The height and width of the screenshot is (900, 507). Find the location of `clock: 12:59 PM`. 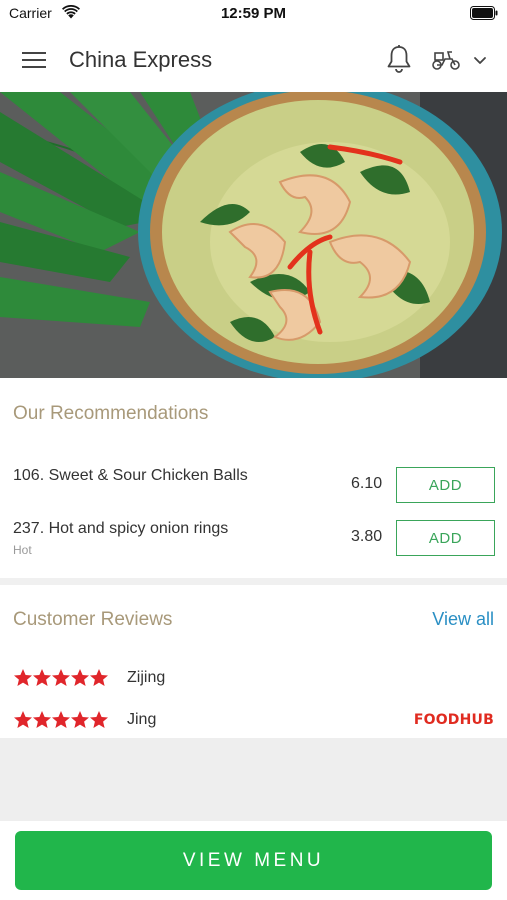

clock: 12:59 PM is located at coordinates (253, 13).